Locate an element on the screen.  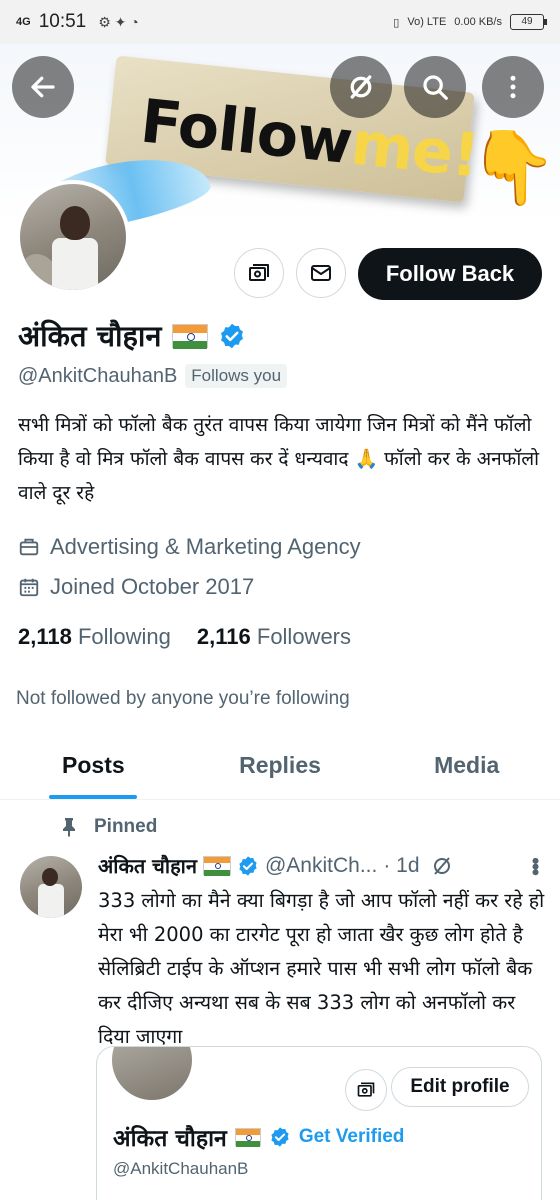
hide-button is located at coordinates (361, 87).